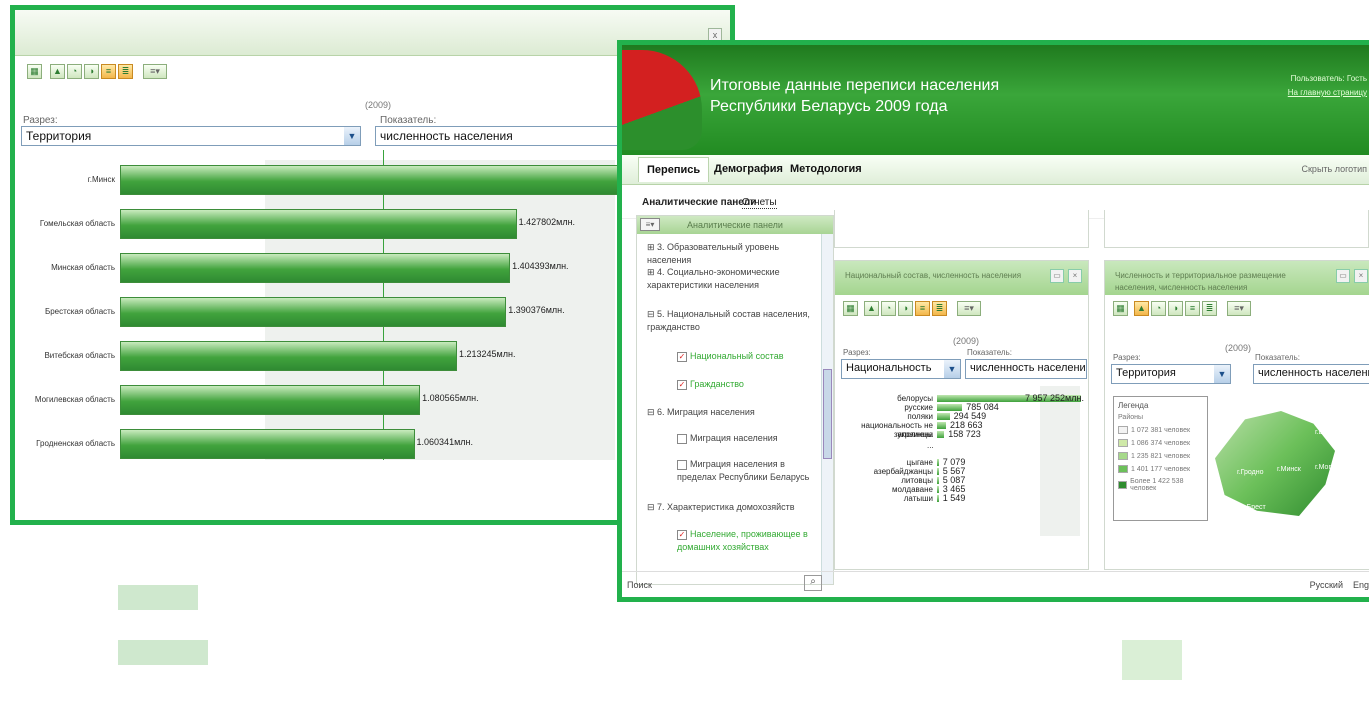  I want to click on search-icon: ⌕, so click(813, 583).